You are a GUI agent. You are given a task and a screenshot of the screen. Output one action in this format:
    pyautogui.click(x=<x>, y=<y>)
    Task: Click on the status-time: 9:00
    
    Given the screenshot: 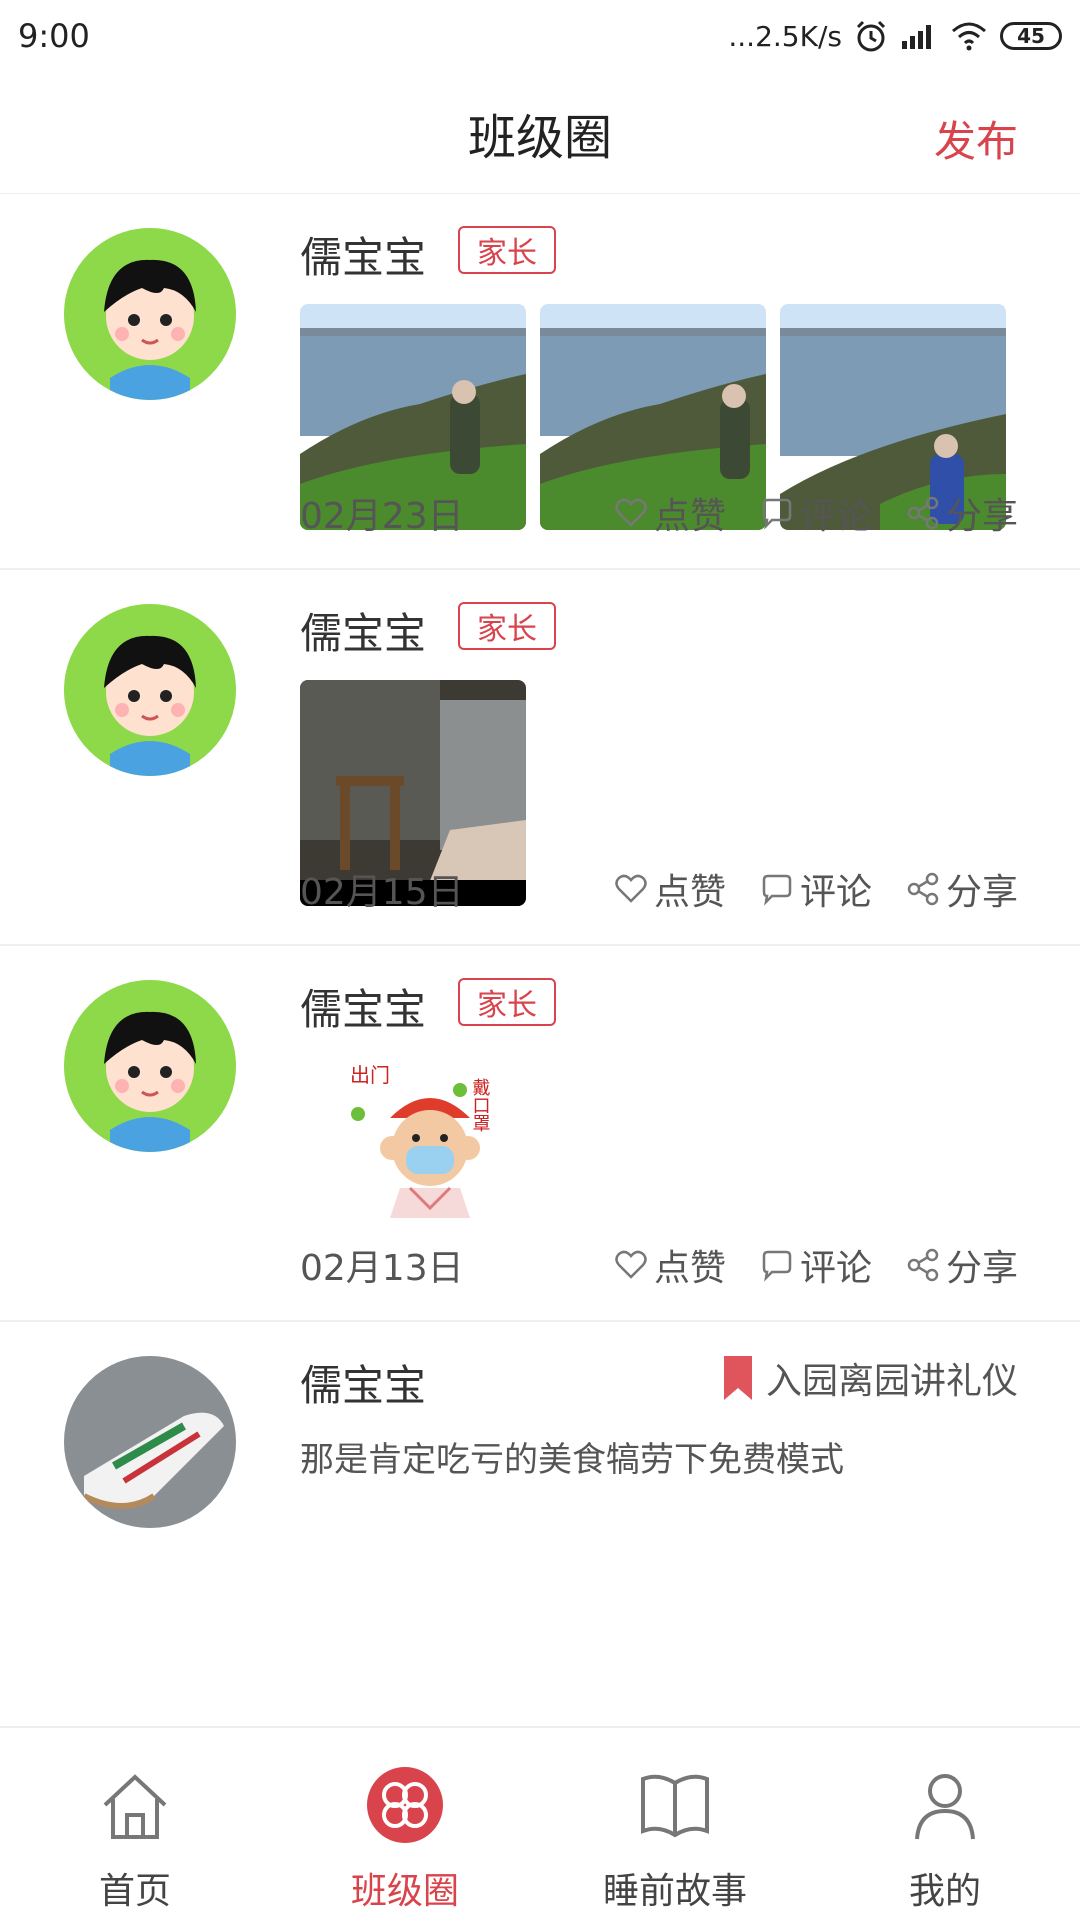 What is the action you would take?
    pyautogui.click(x=54, y=36)
    